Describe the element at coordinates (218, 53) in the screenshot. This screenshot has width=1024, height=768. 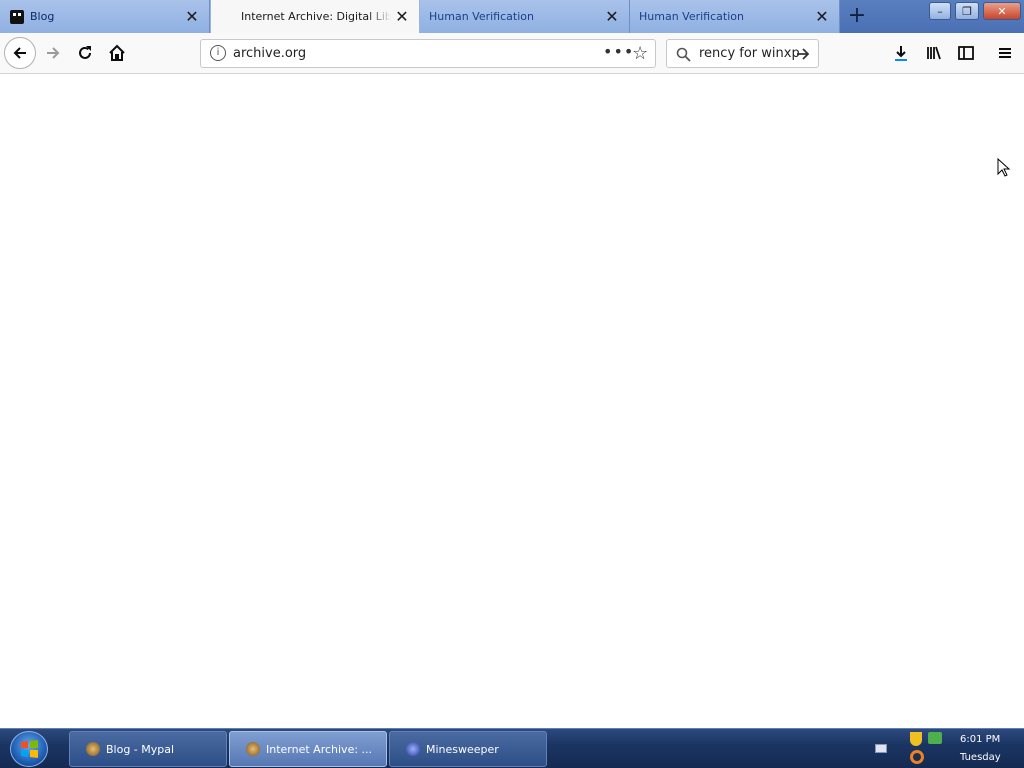
I see `info-icon: i` at that location.